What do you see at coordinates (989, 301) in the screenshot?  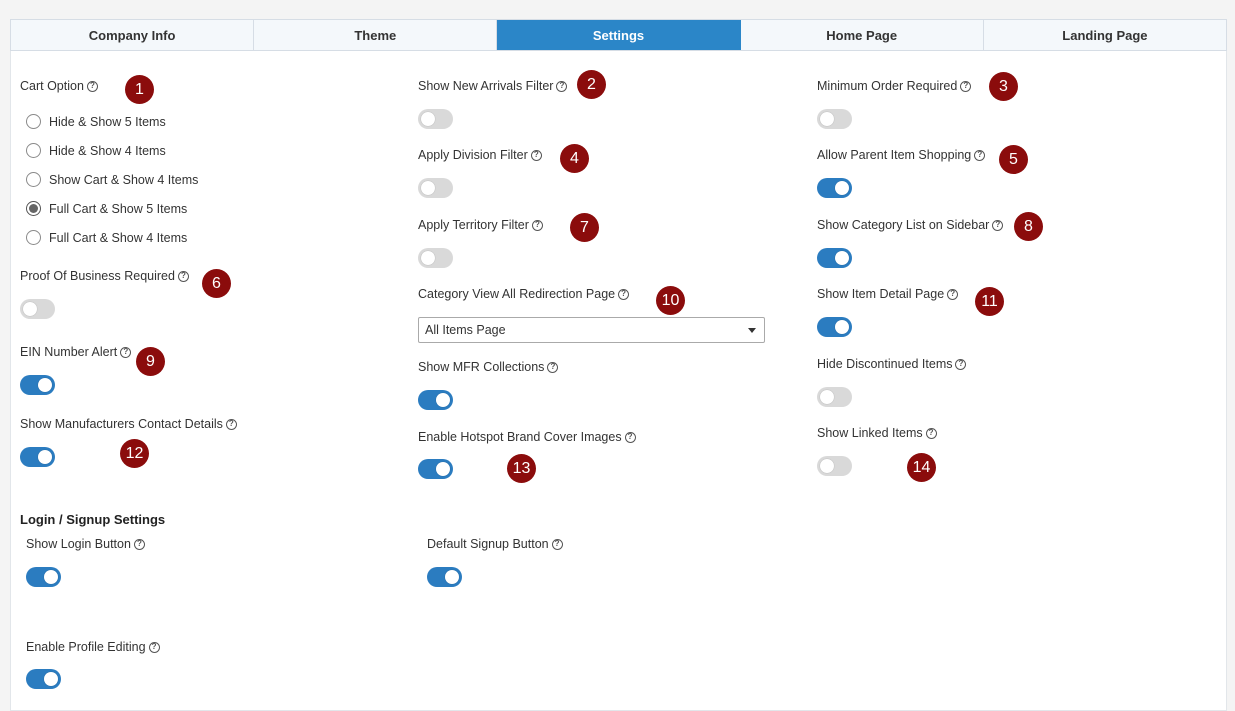 I see `annotation-badge: 11` at bounding box center [989, 301].